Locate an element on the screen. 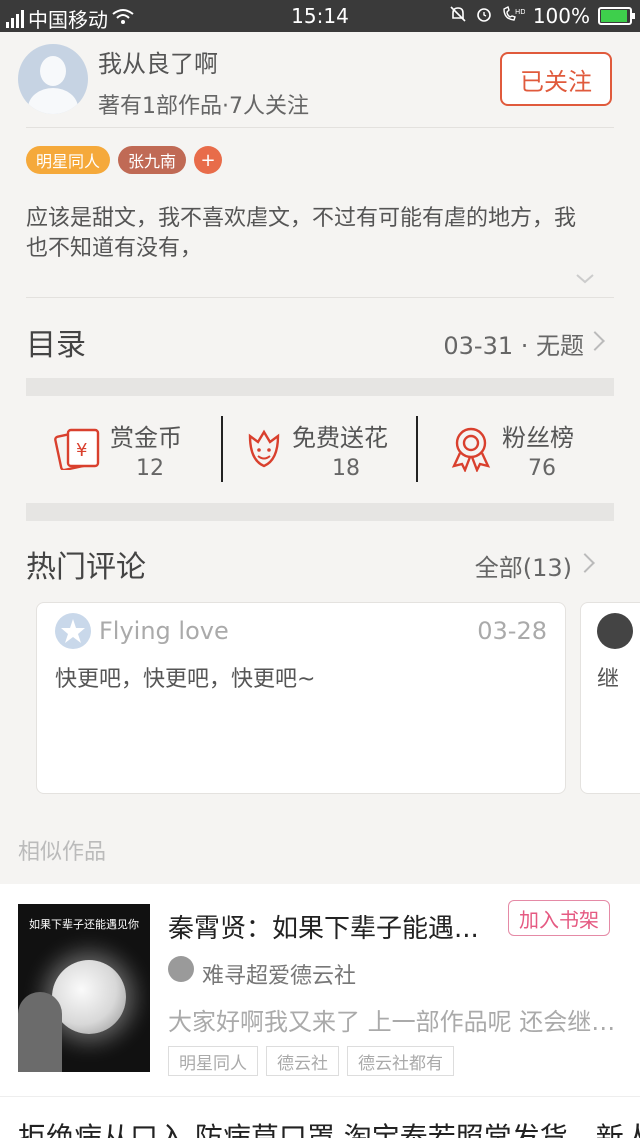 This screenshot has height=1138, width=640. tag-item: 张九南 is located at coordinates (152, 160).